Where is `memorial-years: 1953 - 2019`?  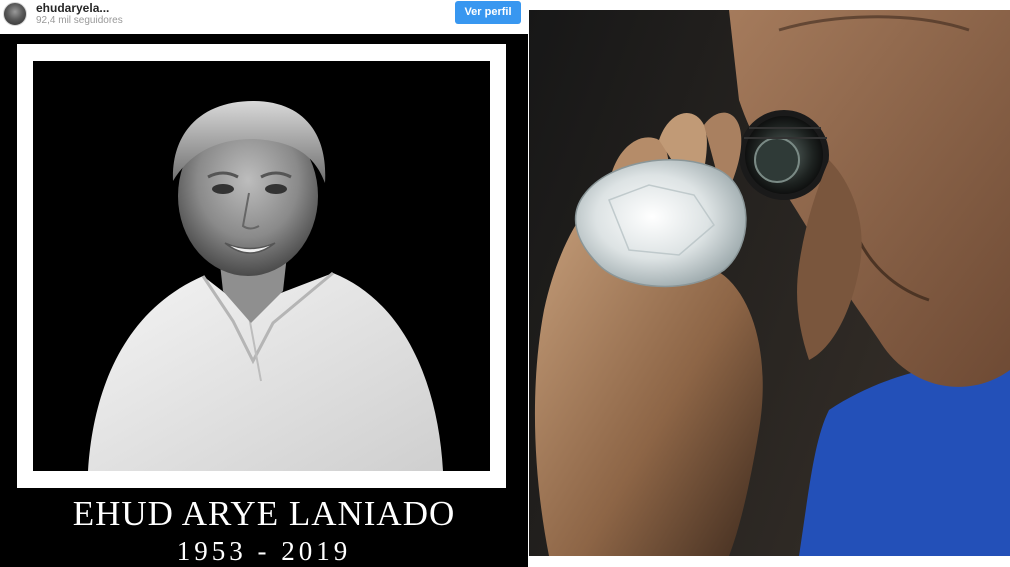 memorial-years: 1953 - 2019 is located at coordinates (264, 551).